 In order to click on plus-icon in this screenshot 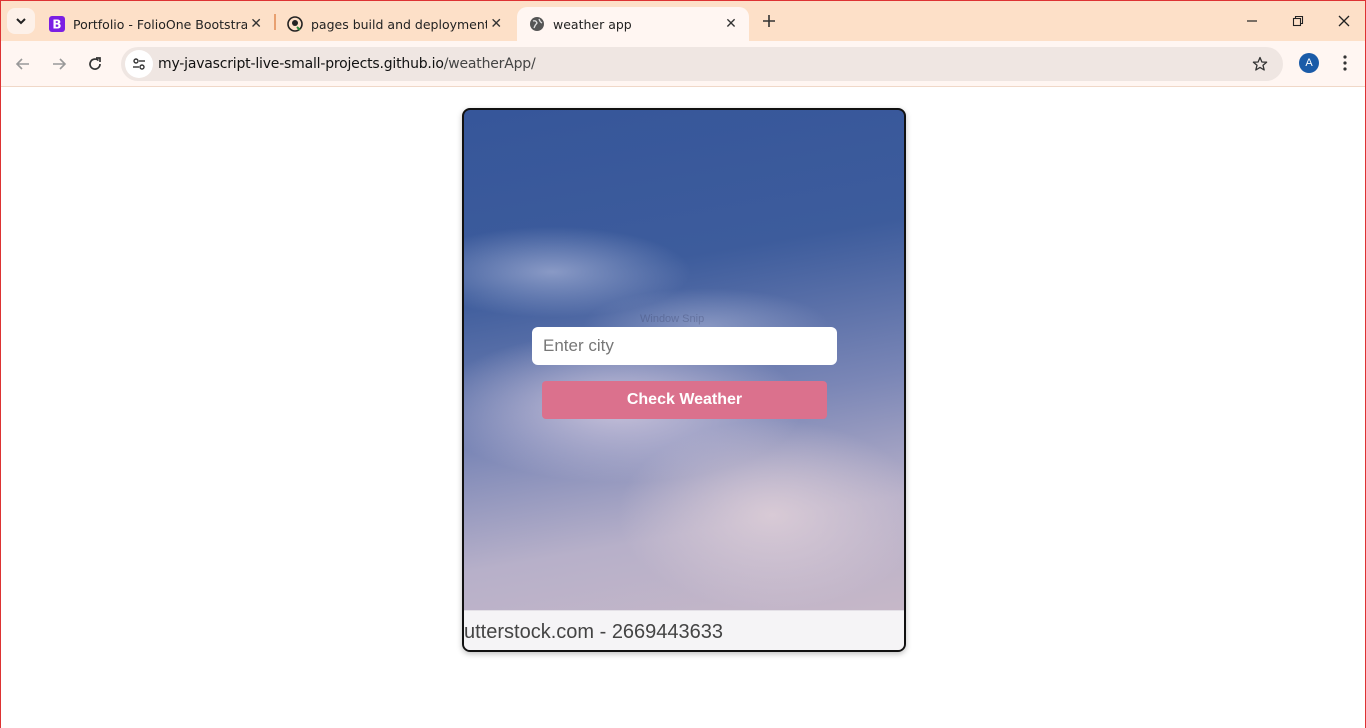, I will do `click(769, 21)`.